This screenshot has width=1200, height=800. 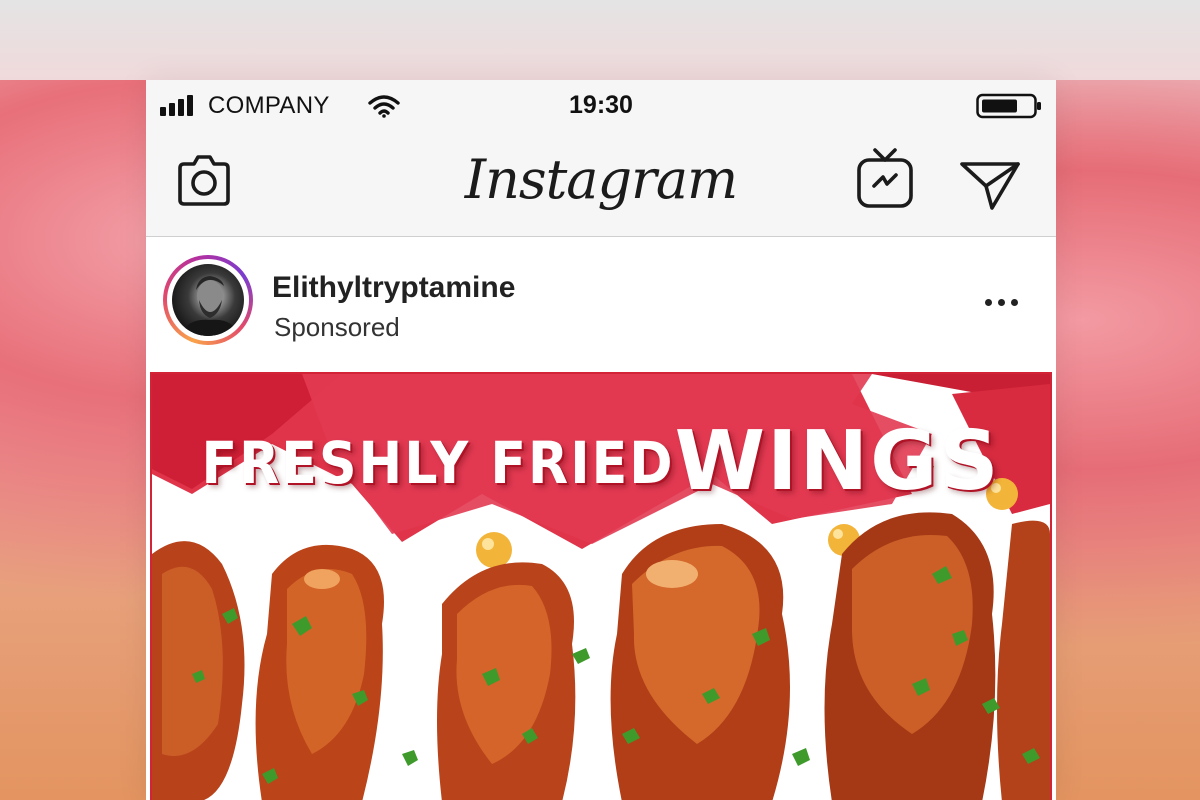 What do you see at coordinates (990, 184) in the screenshot?
I see `direct-message-icon` at bounding box center [990, 184].